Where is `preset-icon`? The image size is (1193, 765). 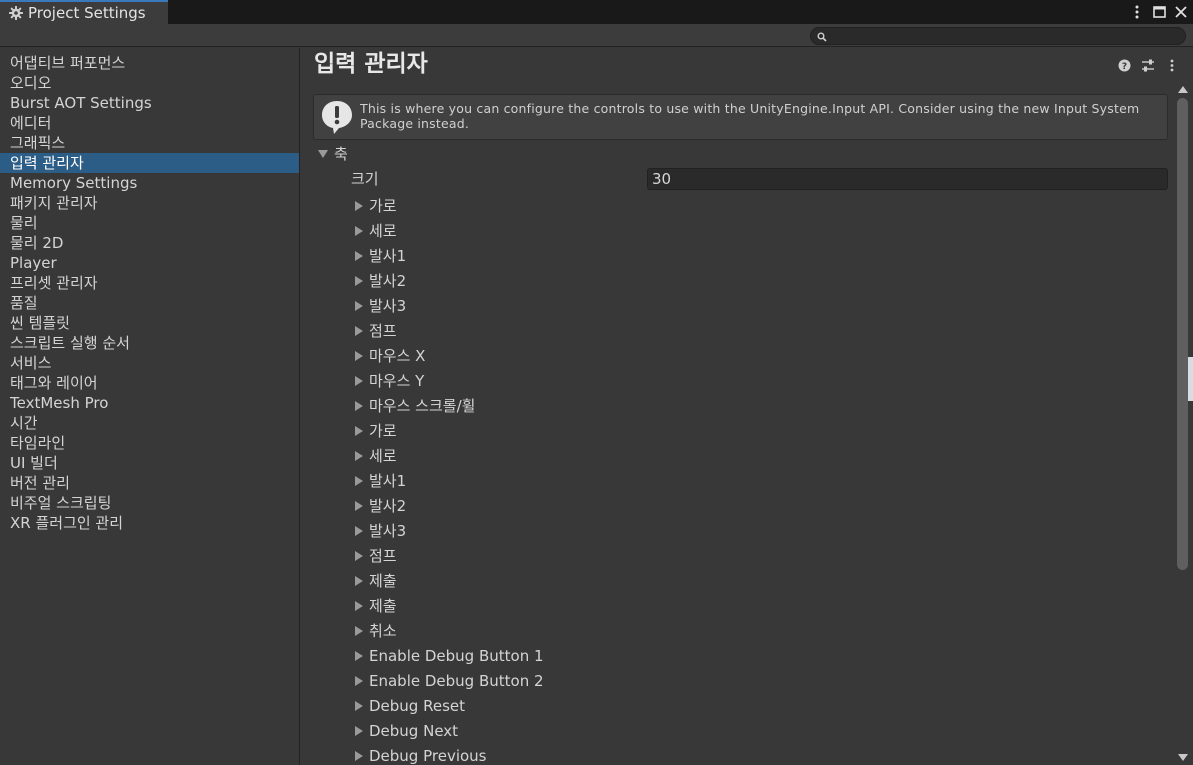 preset-icon is located at coordinates (1148, 65).